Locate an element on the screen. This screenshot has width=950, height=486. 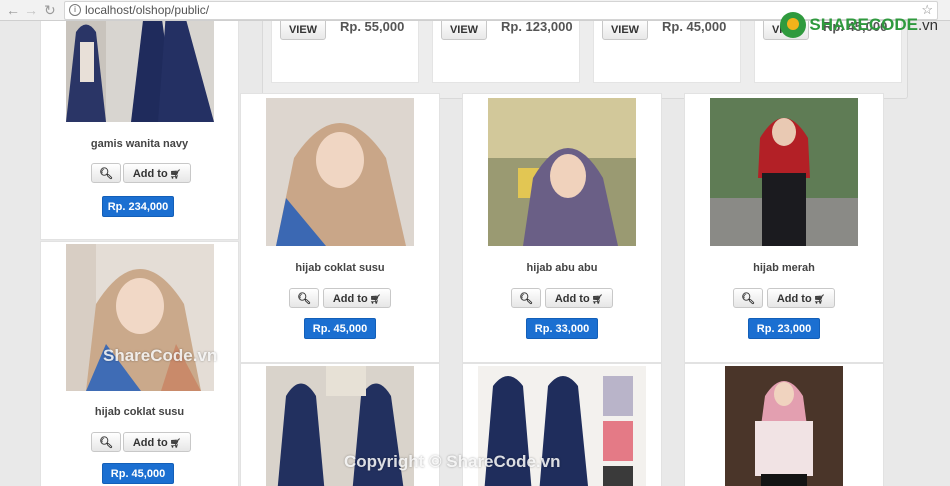
top-product-price: Rp. 45,000 is located at coordinates (694, 27).